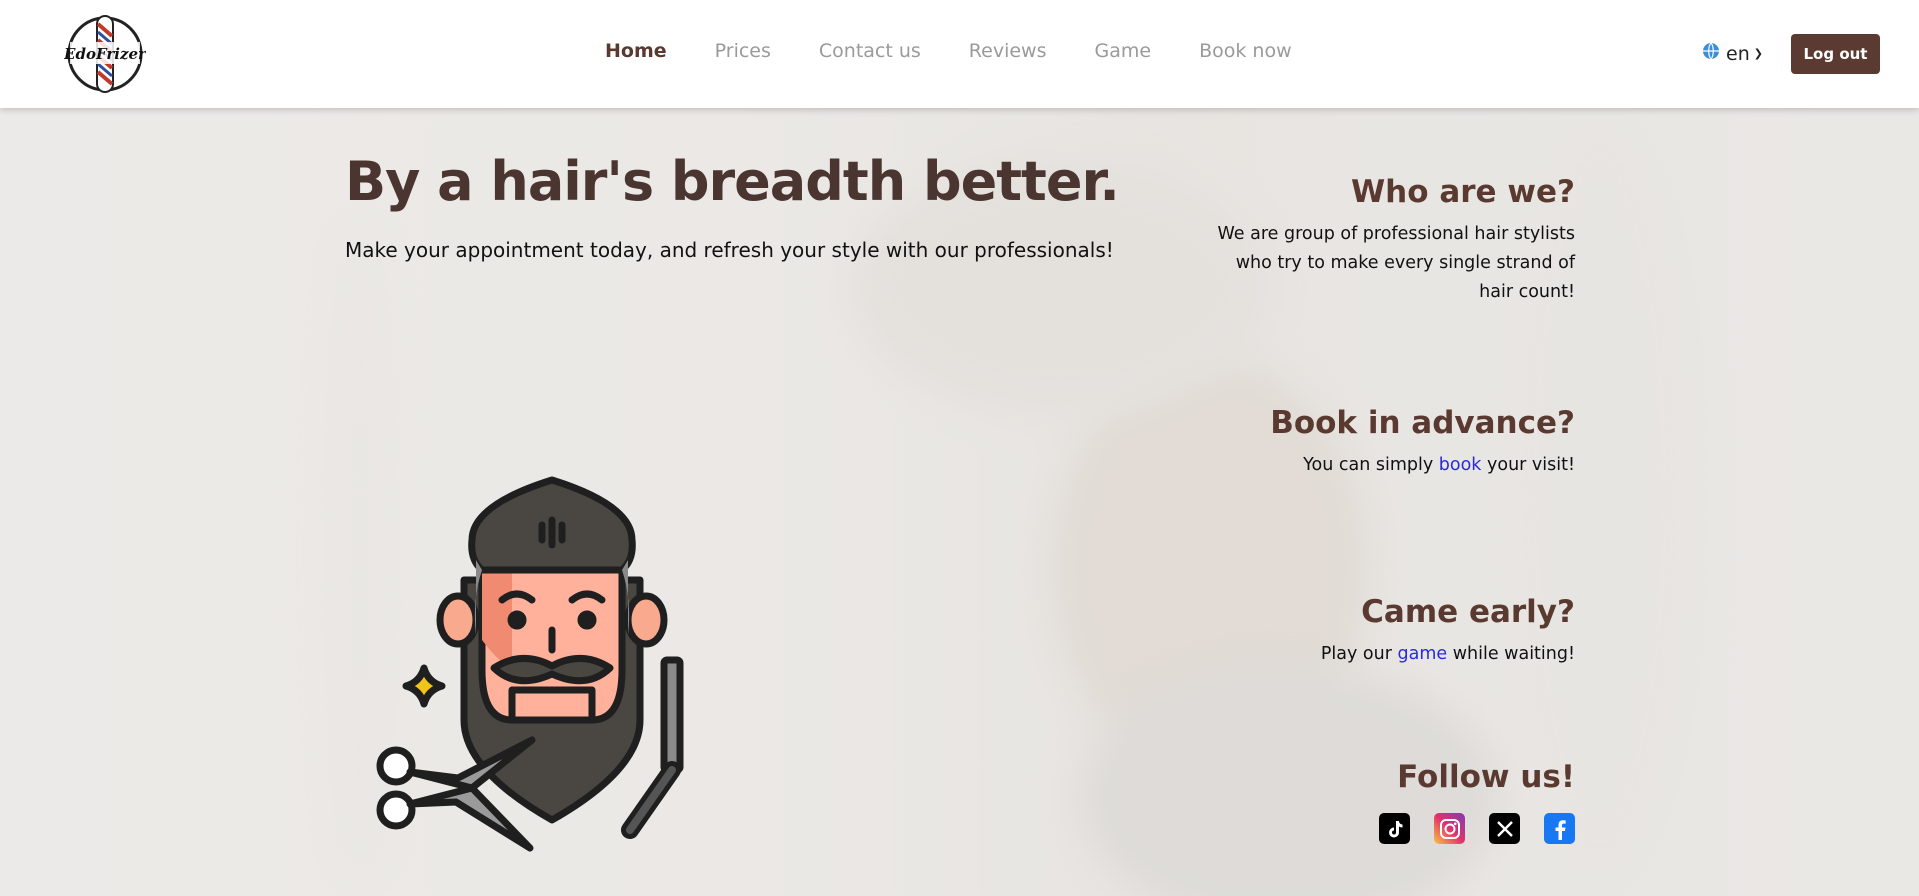  I want to click on game-link: game, so click(1422, 654).